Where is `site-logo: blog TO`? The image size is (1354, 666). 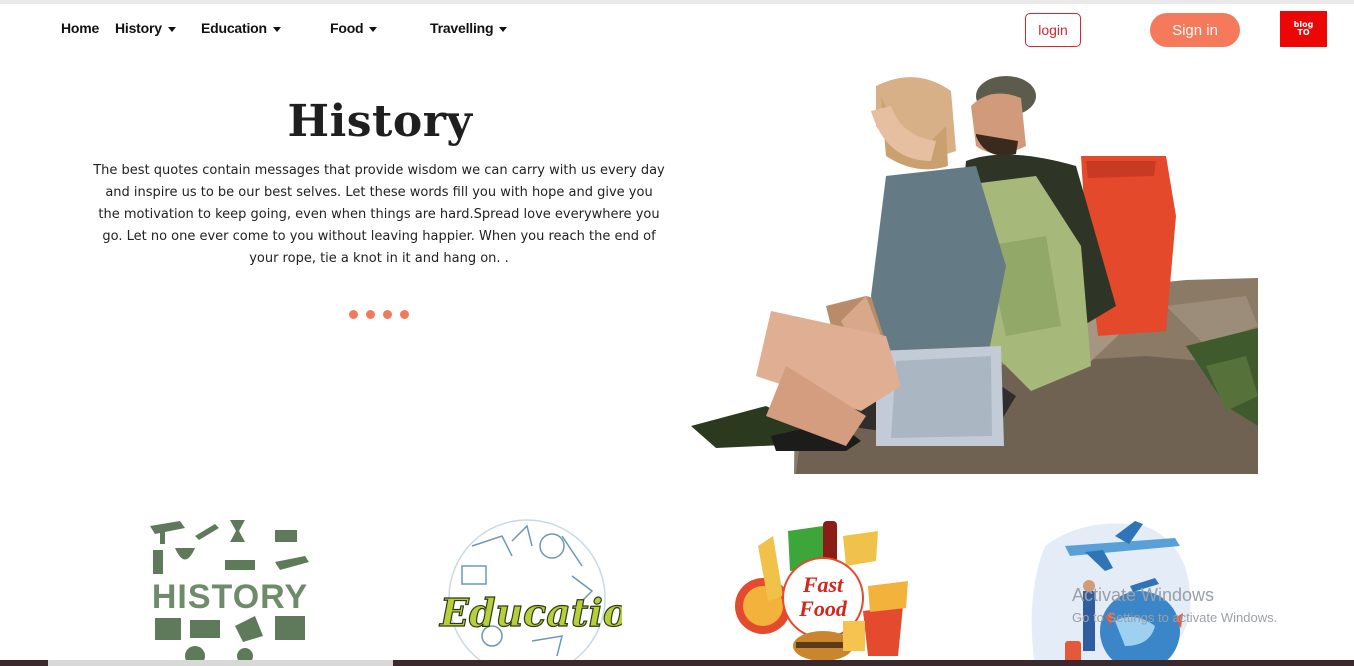 site-logo: blog TO is located at coordinates (1303, 29).